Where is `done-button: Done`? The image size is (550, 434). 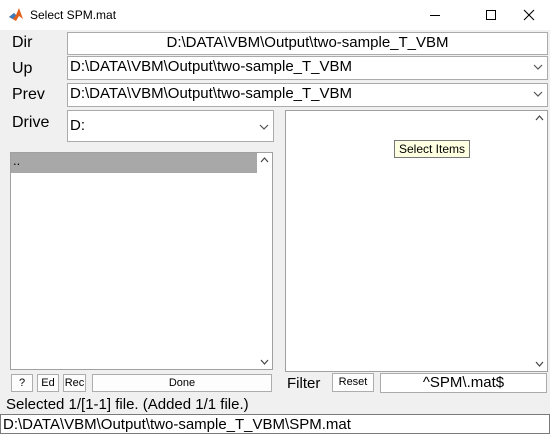 done-button: Done is located at coordinates (182, 383).